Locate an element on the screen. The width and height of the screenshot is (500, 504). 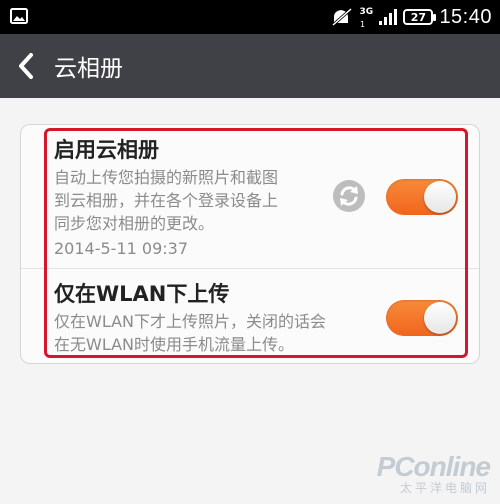
setting-title: 启用云相册 is located at coordinates (106, 150).